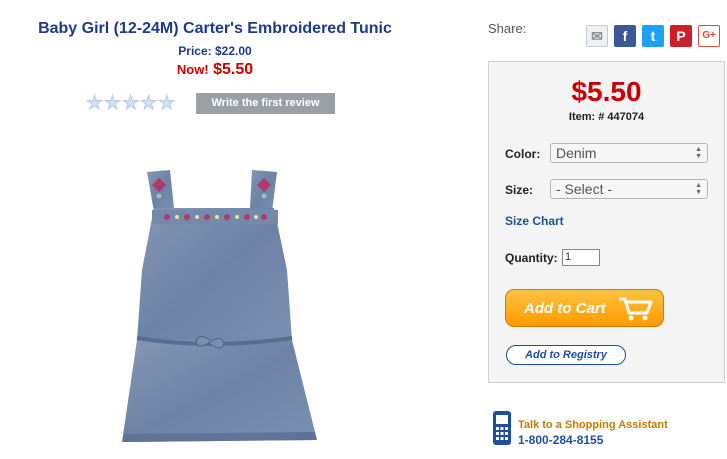 The width and height of the screenshot is (727, 459). What do you see at coordinates (629, 153) in the screenshot?
I see `color-select: Denim ▲ ▼` at bounding box center [629, 153].